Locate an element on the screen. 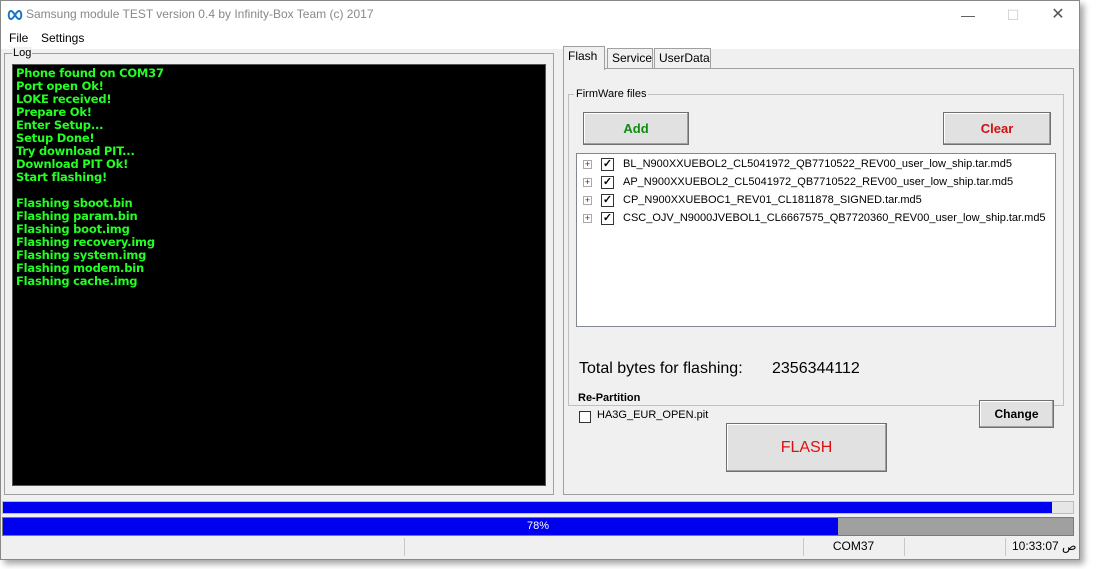 The image size is (1097, 569). flash-progress-bar: 78% is located at coordinates (538, 526).